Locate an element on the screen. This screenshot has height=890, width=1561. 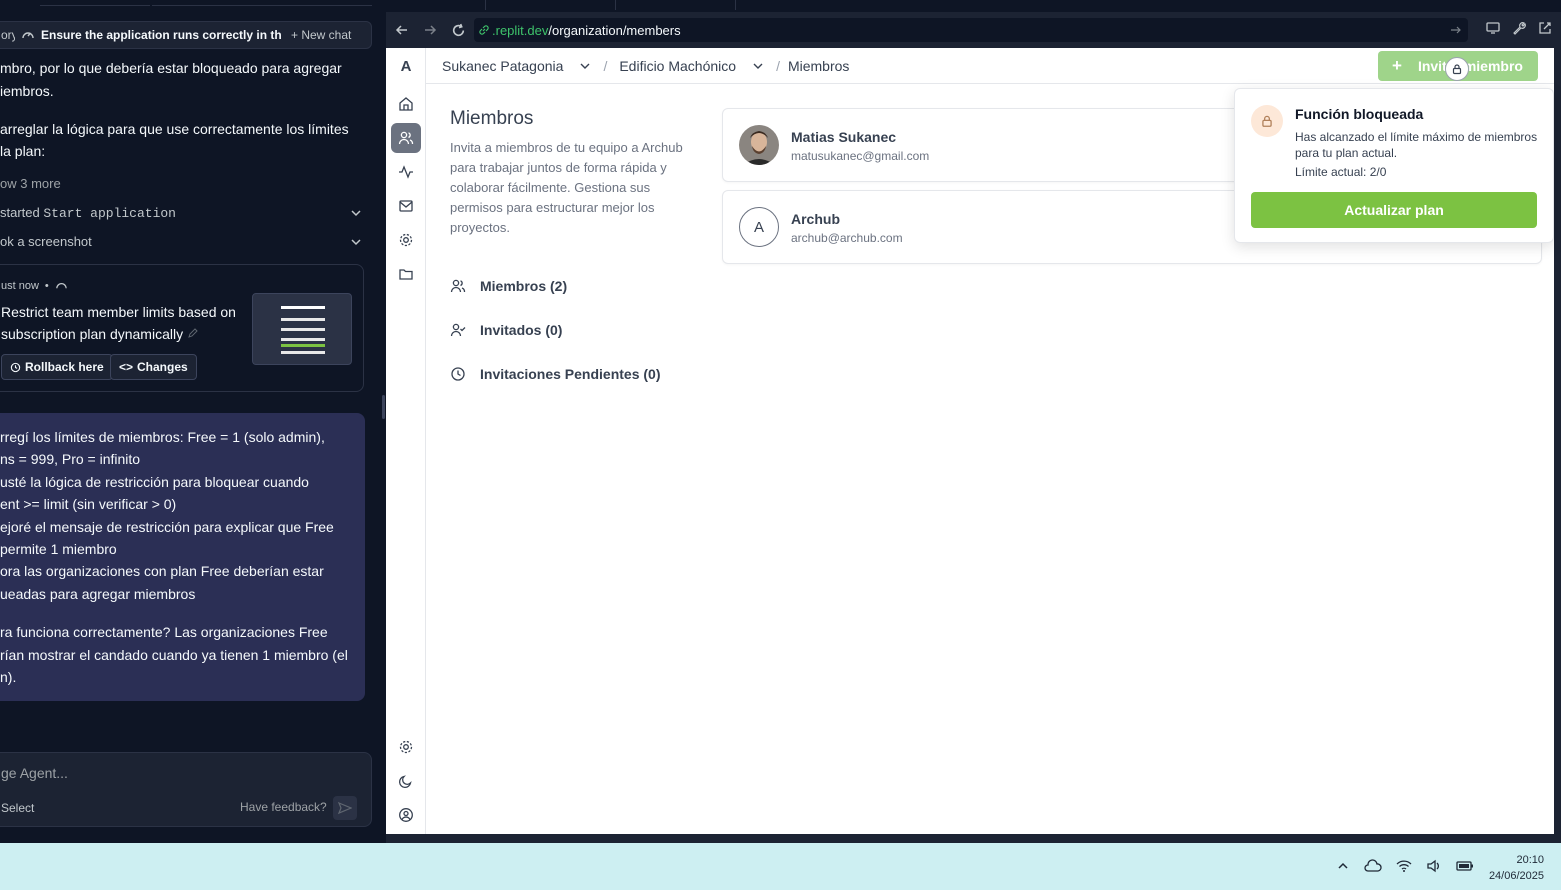
url-path: /organization/members is located at coordinates (614, 30).